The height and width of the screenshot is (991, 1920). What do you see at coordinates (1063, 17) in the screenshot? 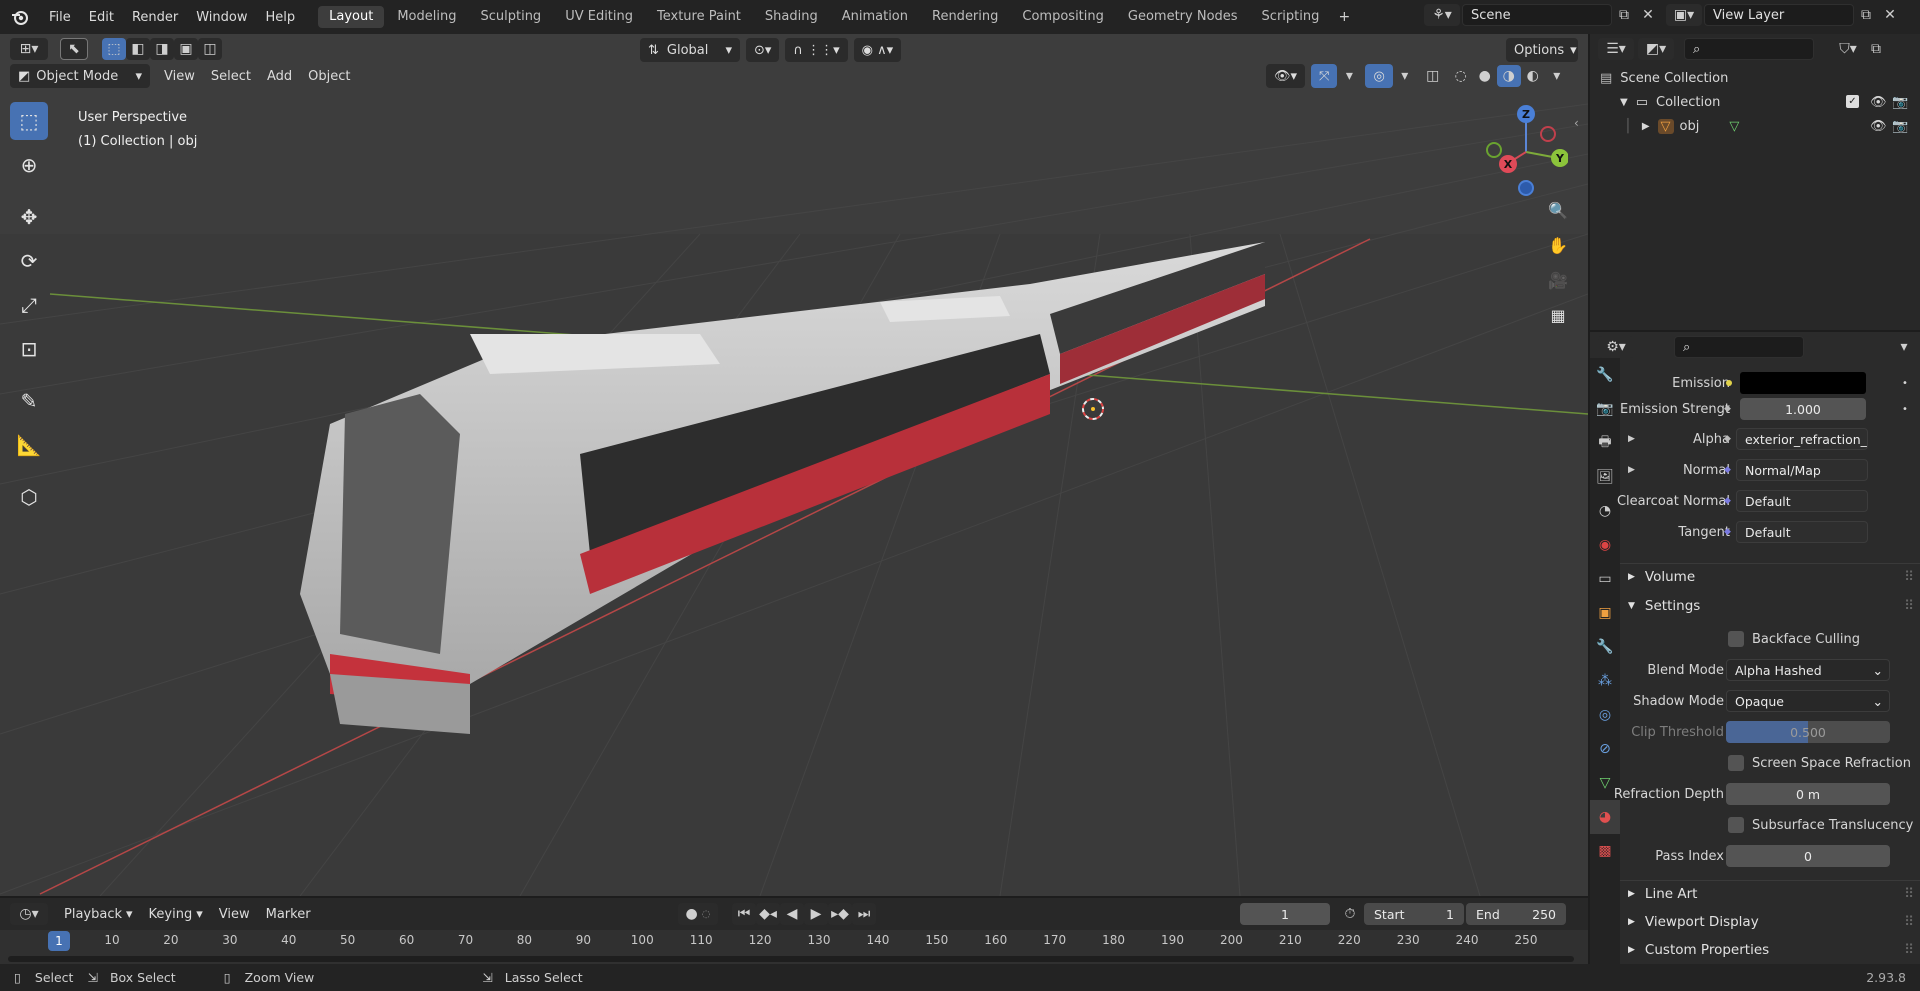
I see `tab-compositing: Compositing` at bounding box center [1063, 17].